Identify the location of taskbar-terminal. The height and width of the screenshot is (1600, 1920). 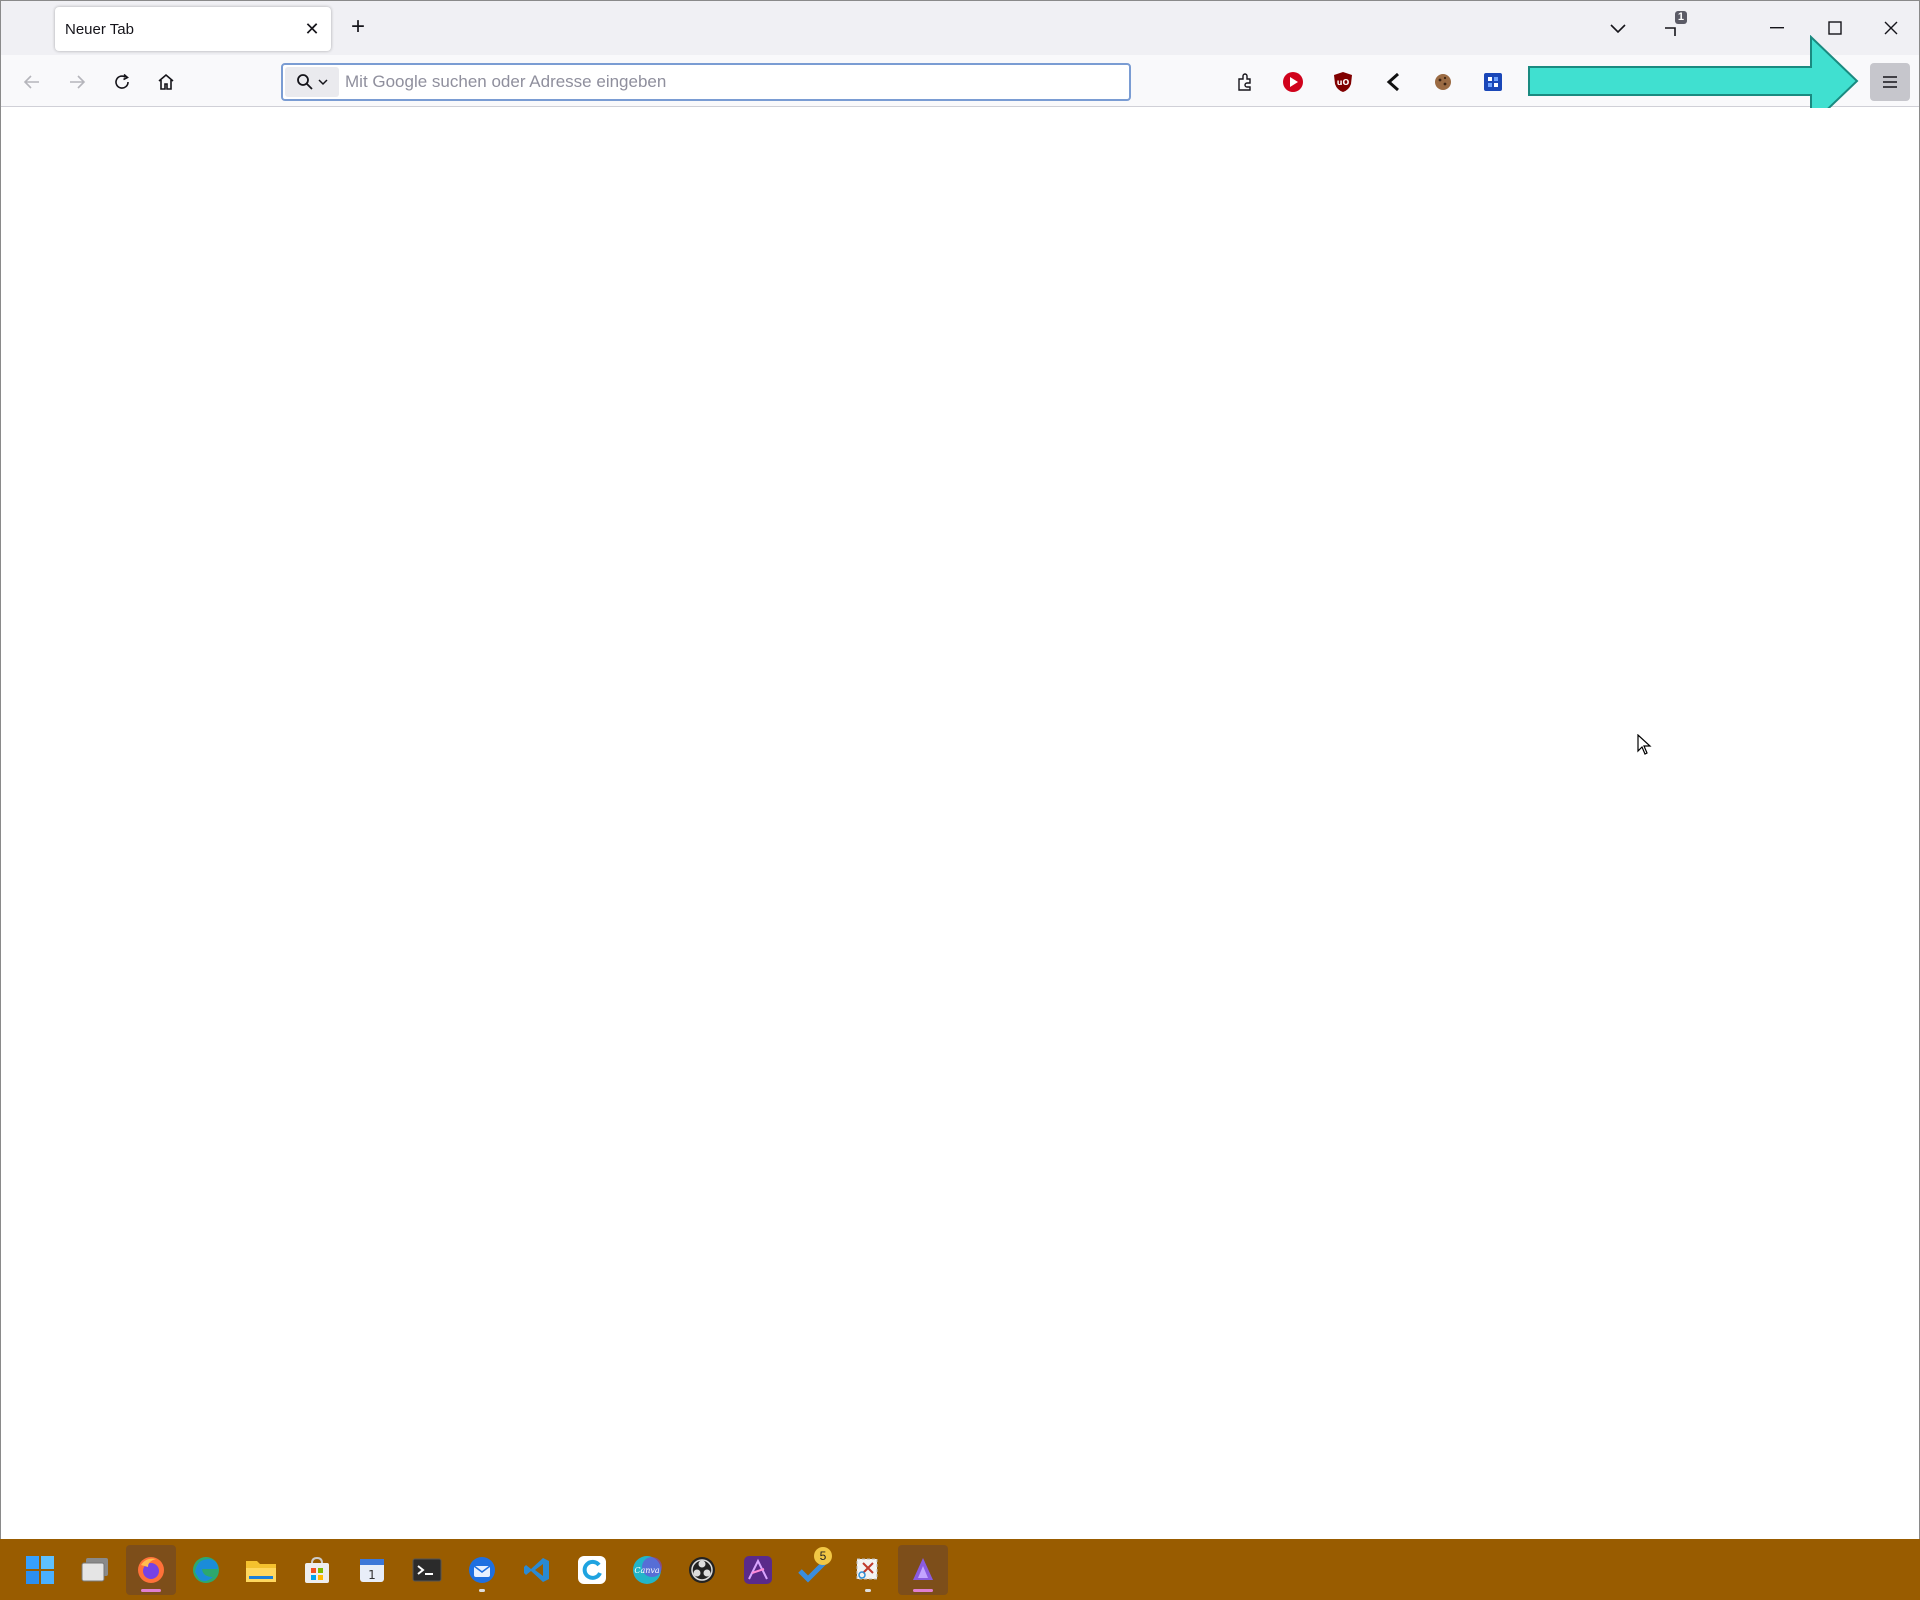
(427, 1570).